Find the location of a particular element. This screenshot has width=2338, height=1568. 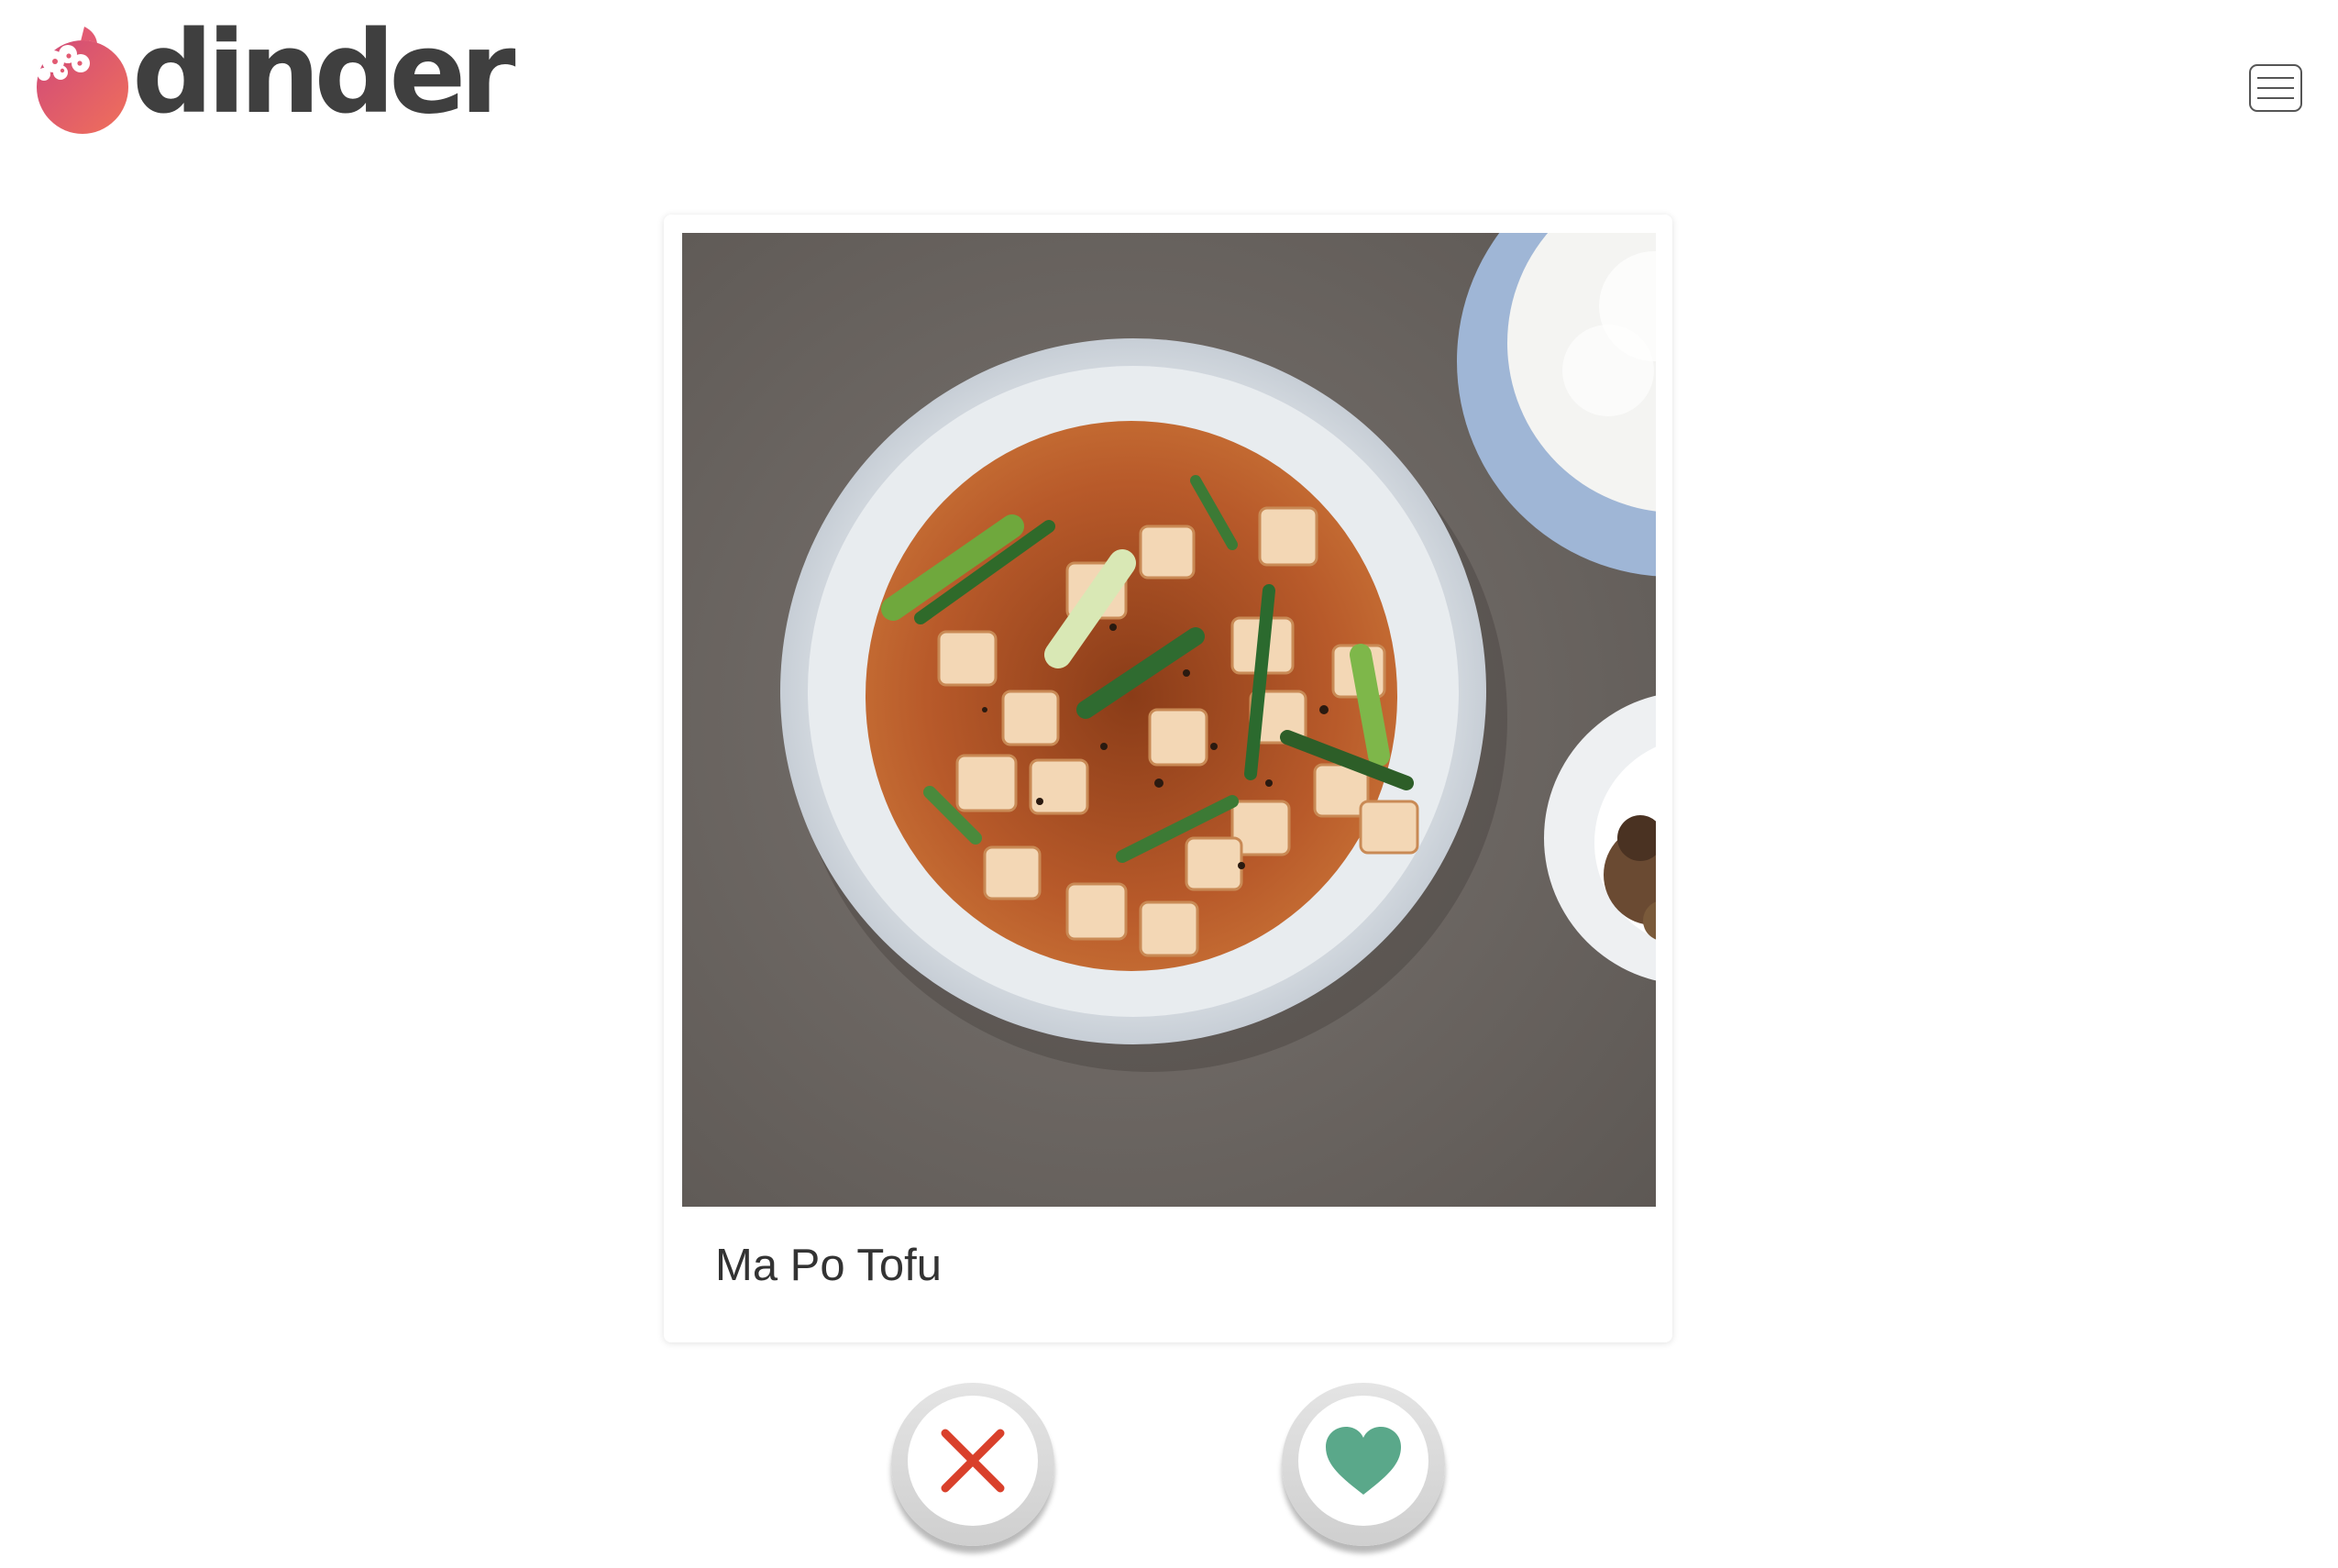

dish-title: Ma Po Tofu is located at coordinates (828, 1266).